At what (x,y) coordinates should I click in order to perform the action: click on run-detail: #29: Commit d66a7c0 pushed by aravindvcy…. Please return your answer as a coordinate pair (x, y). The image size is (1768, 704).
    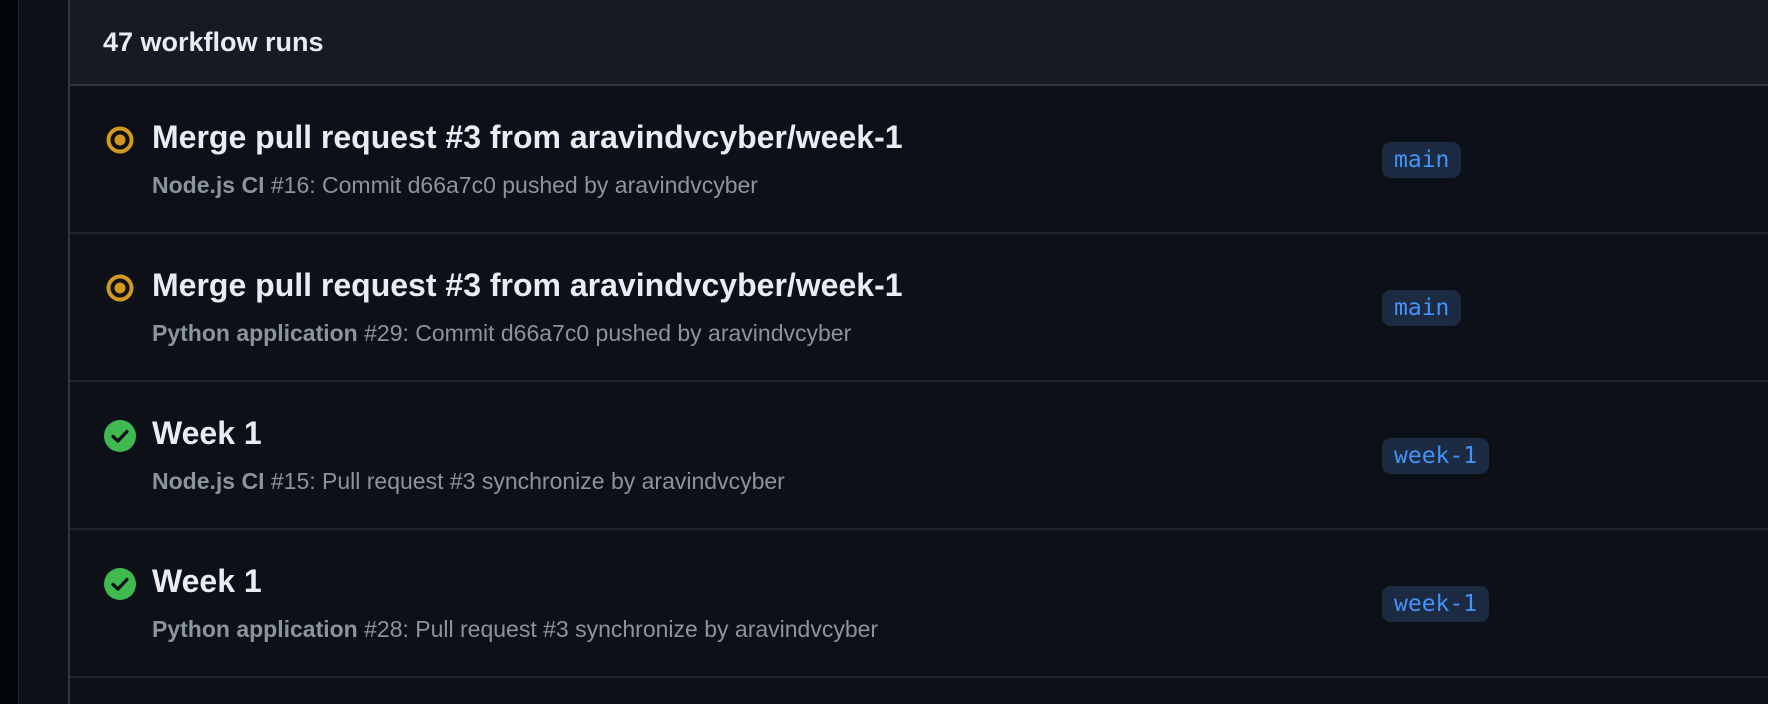
    Looking at the image, I should click on (604, 333).